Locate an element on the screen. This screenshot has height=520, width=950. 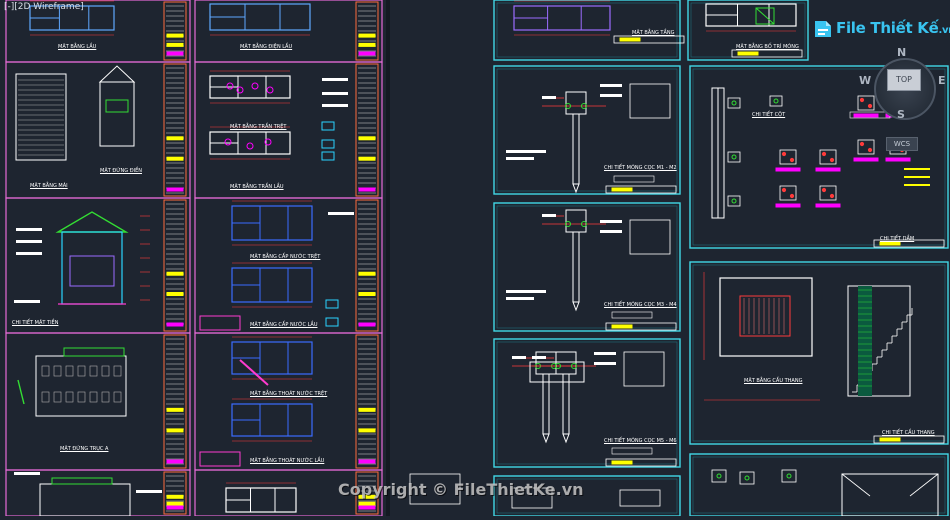
compass-north-label: N is located at coordinates (901, 52).